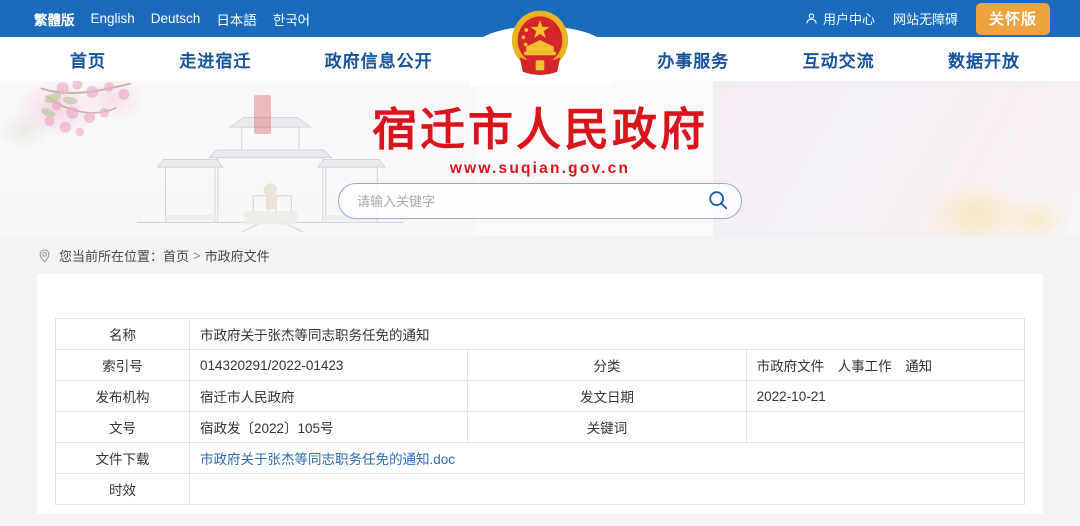 Image resolution: width=1080 pixels, height=526 pixels. What do you see at coordinates (607, 396) in the screenshot?
I see `meta-label-issue-date: 发文日期` at bounding box center [607, 396].